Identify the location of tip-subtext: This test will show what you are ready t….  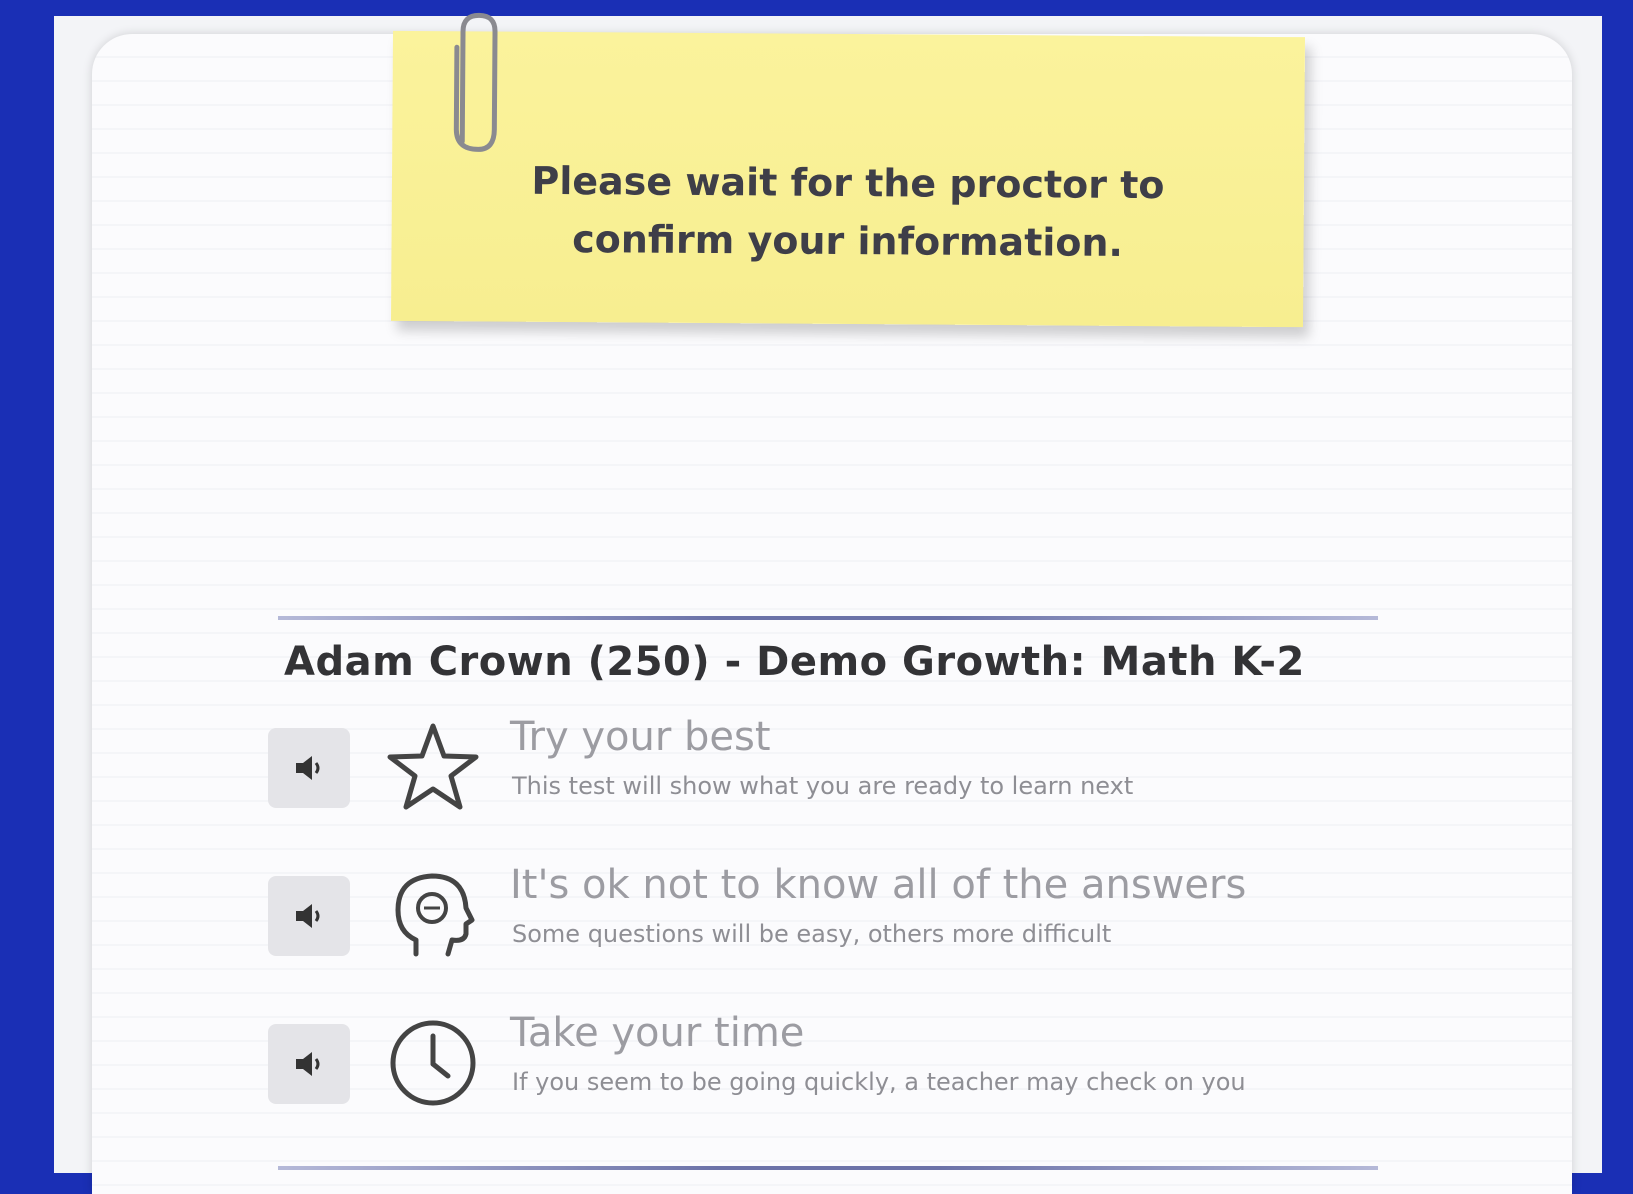
(823, 786).